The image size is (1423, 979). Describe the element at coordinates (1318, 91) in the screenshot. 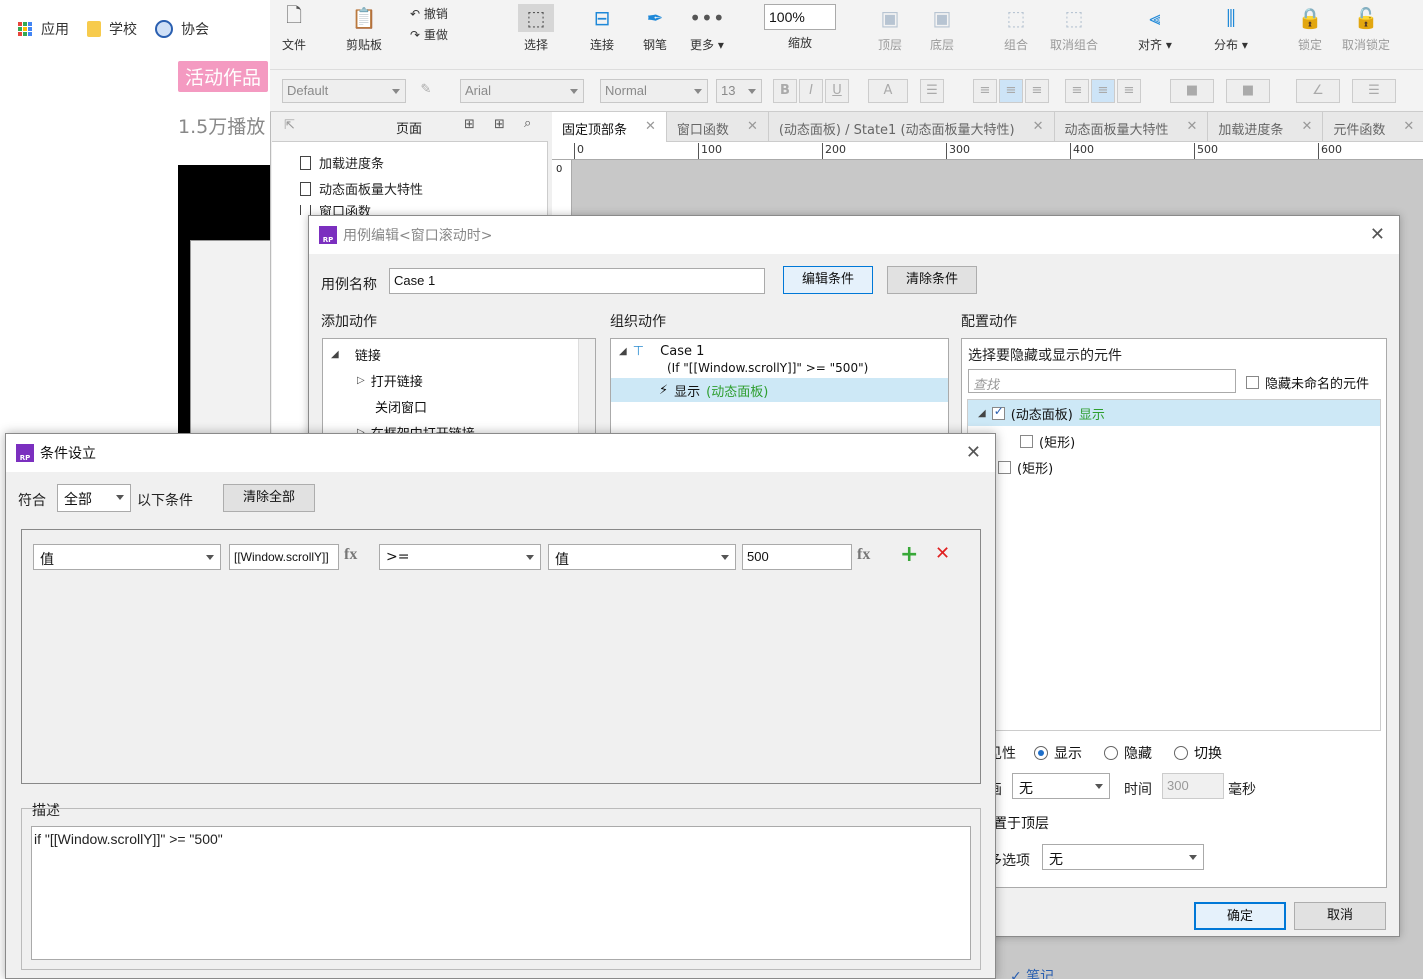

I see `line-color-button: ∠` at that location.